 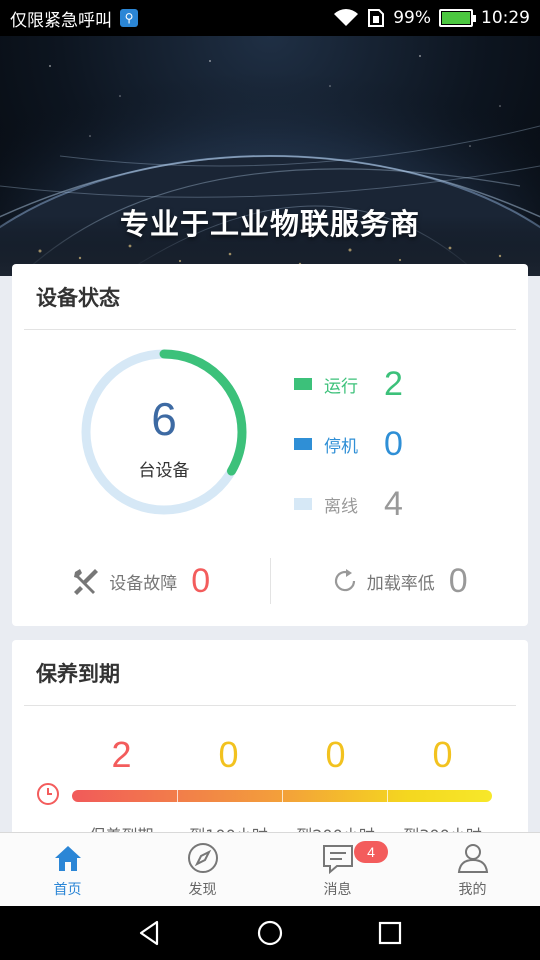 I want to click on user-icon, so click(x=472, y=858).